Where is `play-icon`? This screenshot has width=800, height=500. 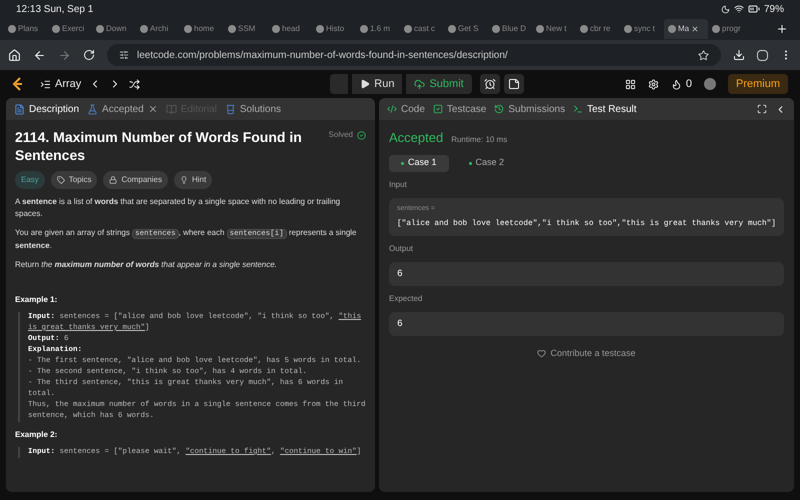
play-icon is located at coordinates (365, 84).